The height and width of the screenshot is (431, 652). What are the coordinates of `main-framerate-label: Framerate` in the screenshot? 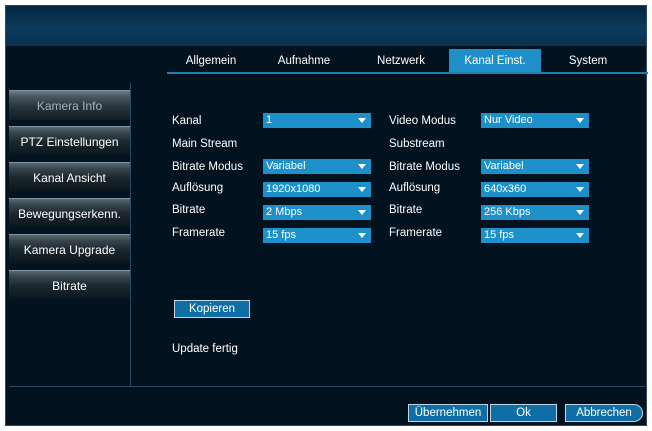 It's located at (199, 233).